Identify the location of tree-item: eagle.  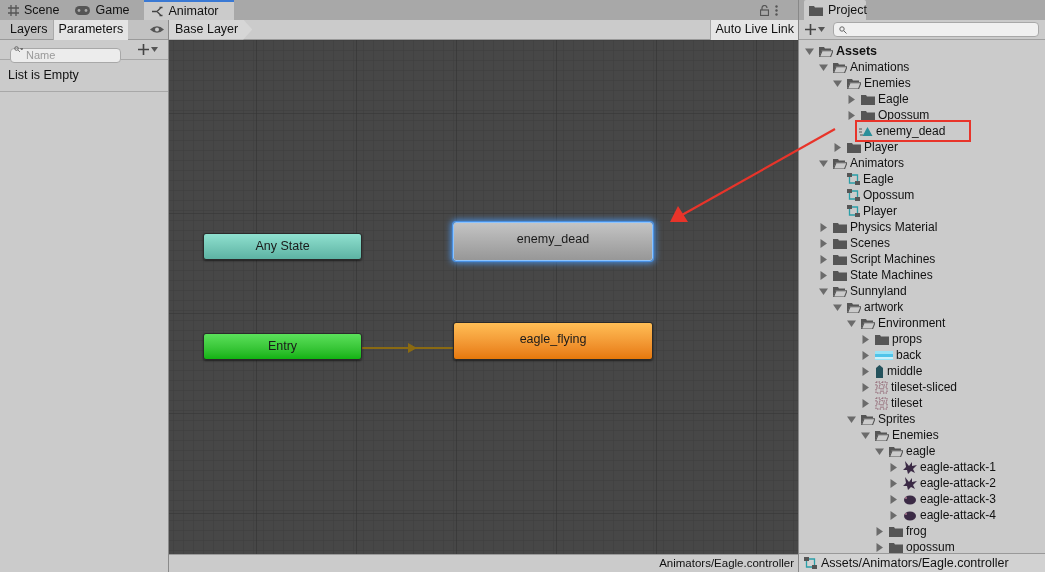
(921, 451).